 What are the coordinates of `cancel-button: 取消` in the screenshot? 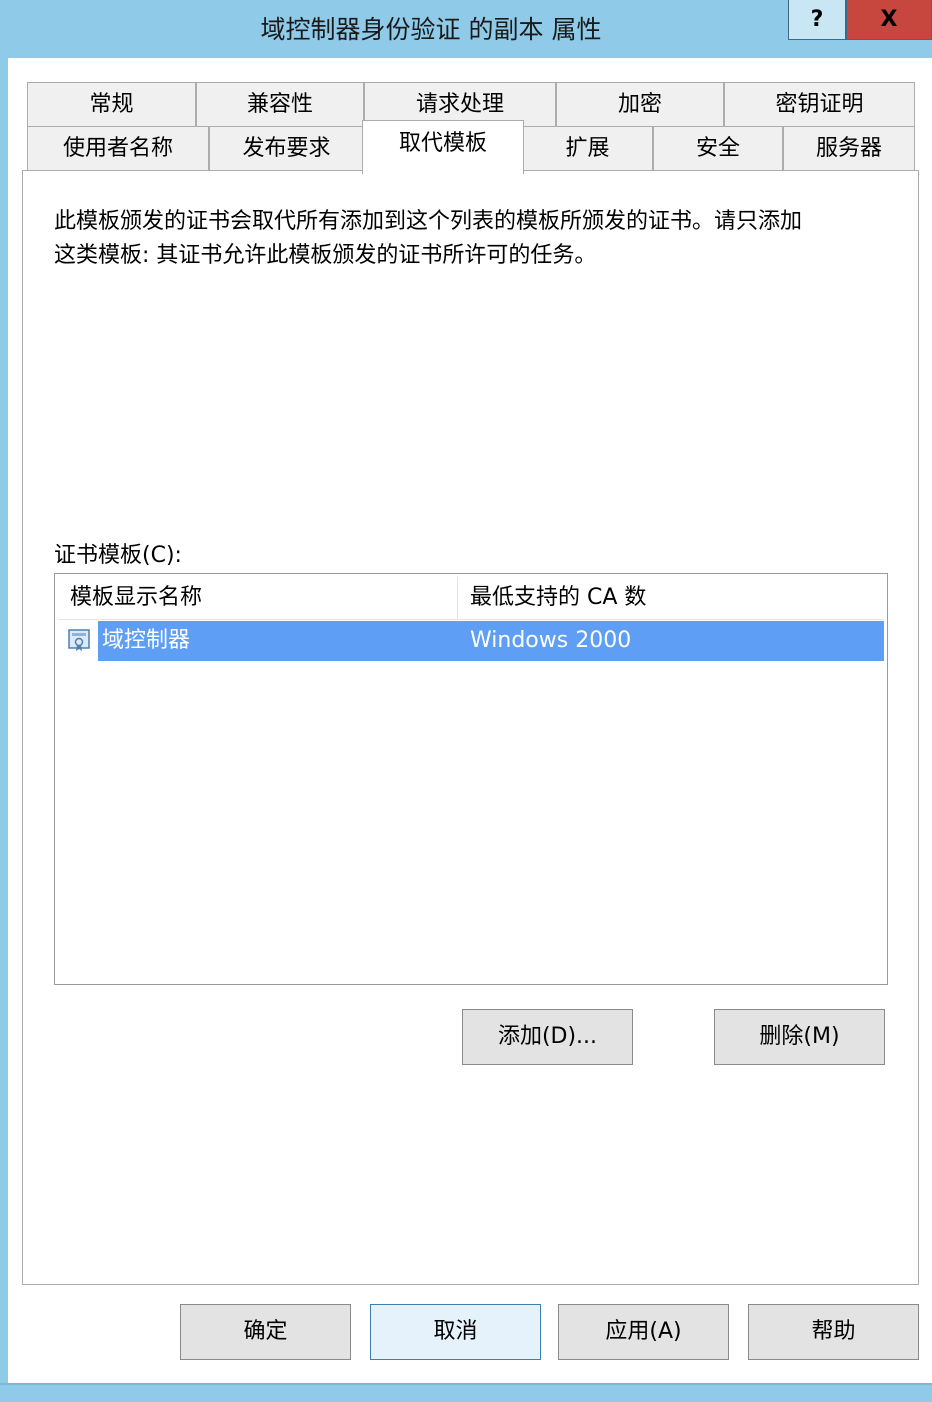 It's located at (455, 1332).